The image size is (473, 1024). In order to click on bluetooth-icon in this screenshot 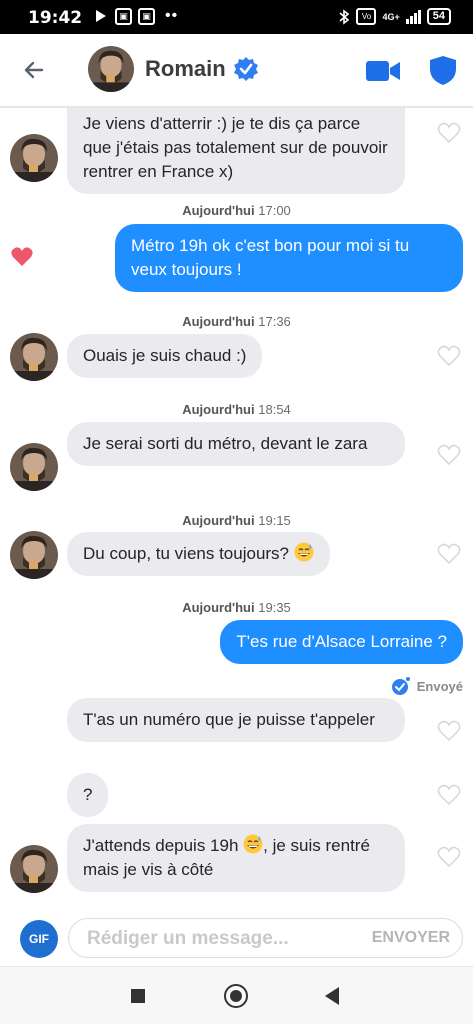, I will do `click(344, 16)`.